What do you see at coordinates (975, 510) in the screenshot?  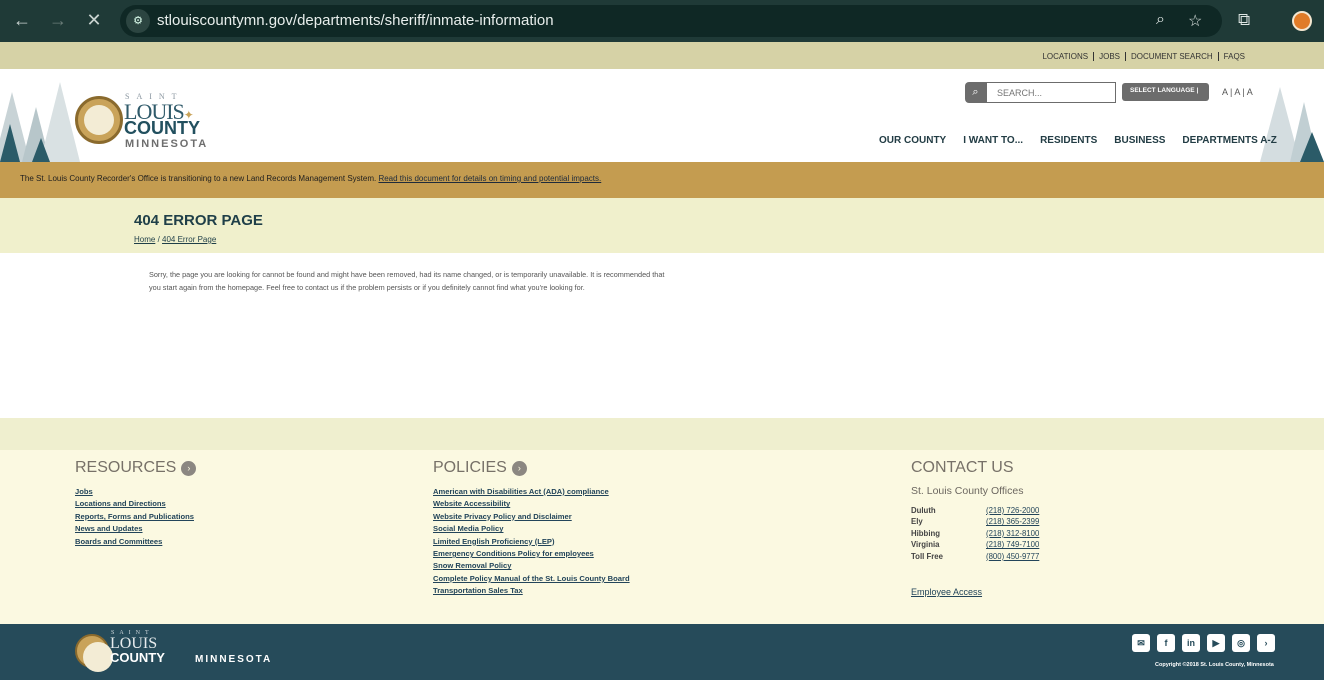 I see `phone-row: Duluth (218) 726-2000` at bounding box center [975, 510].